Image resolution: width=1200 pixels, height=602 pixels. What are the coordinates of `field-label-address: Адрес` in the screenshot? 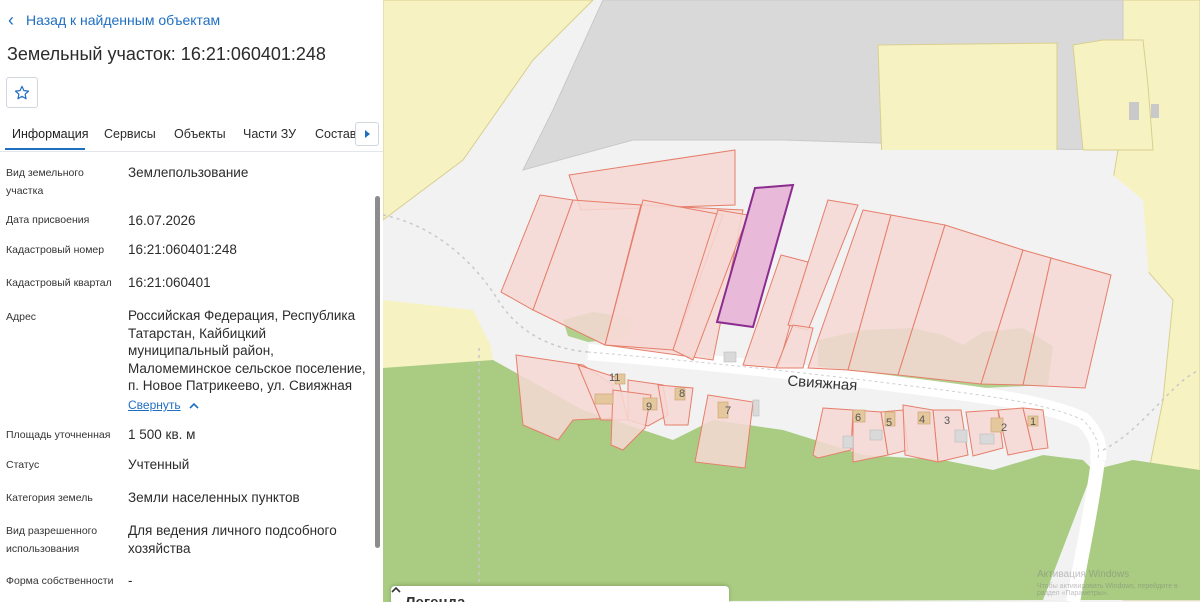 It's located at (21, 317).